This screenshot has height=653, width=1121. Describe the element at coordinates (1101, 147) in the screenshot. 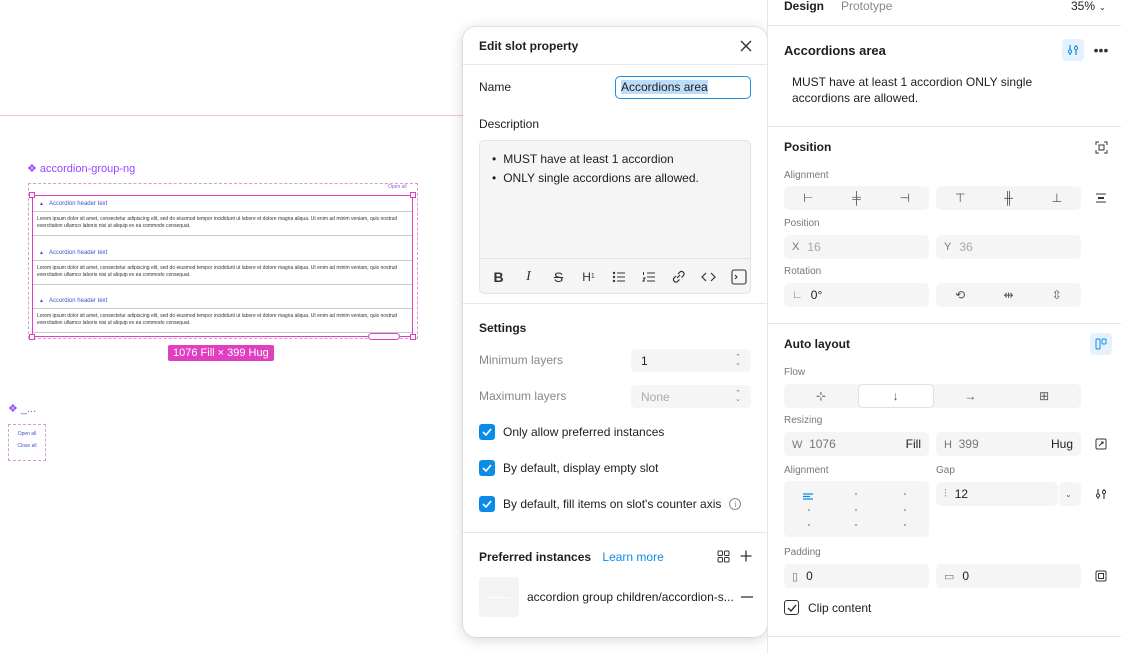

I see `focus-frame-icon` at that location.